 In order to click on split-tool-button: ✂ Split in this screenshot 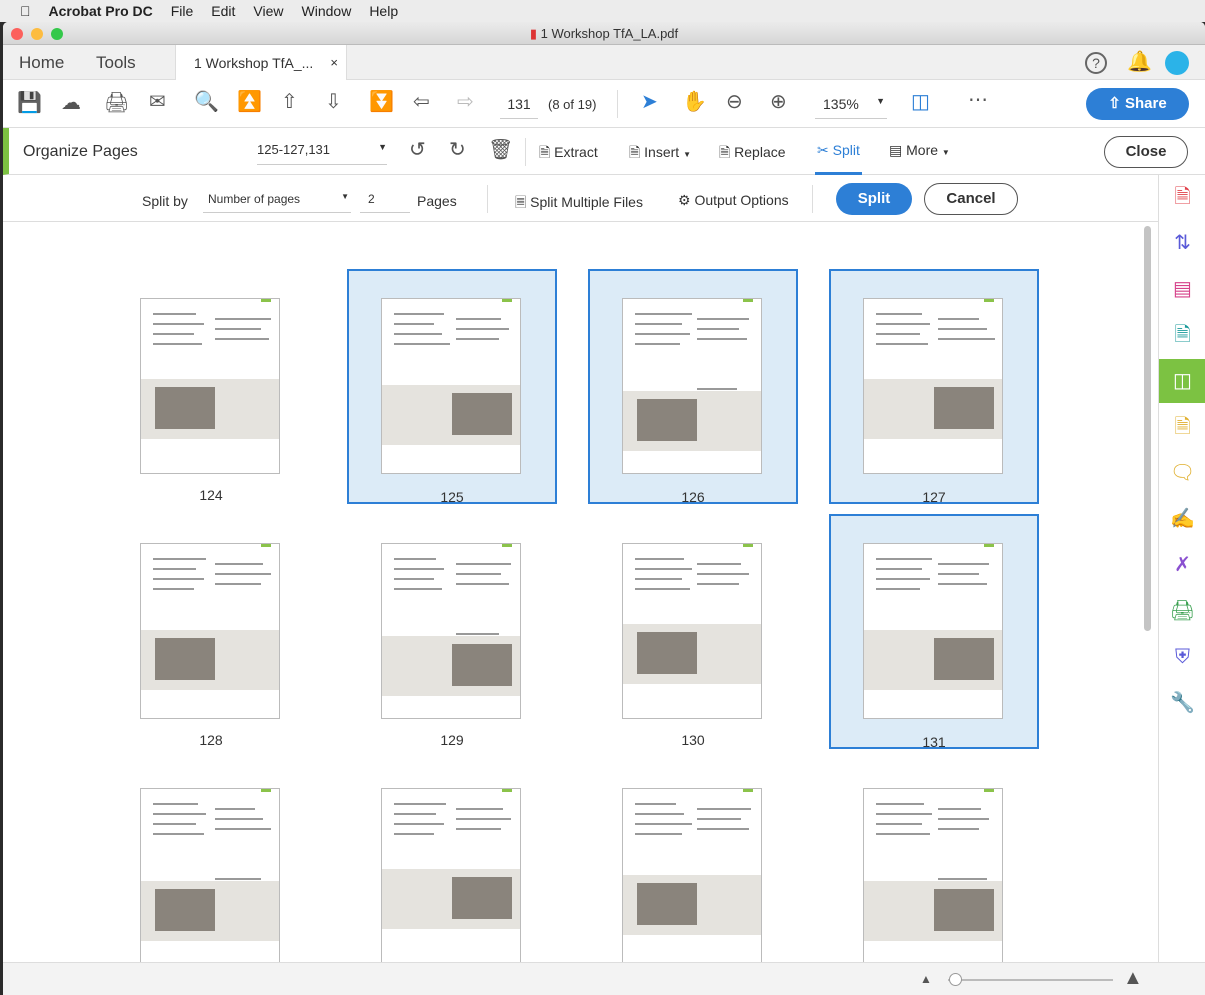, I will do `click(838, 158)`.